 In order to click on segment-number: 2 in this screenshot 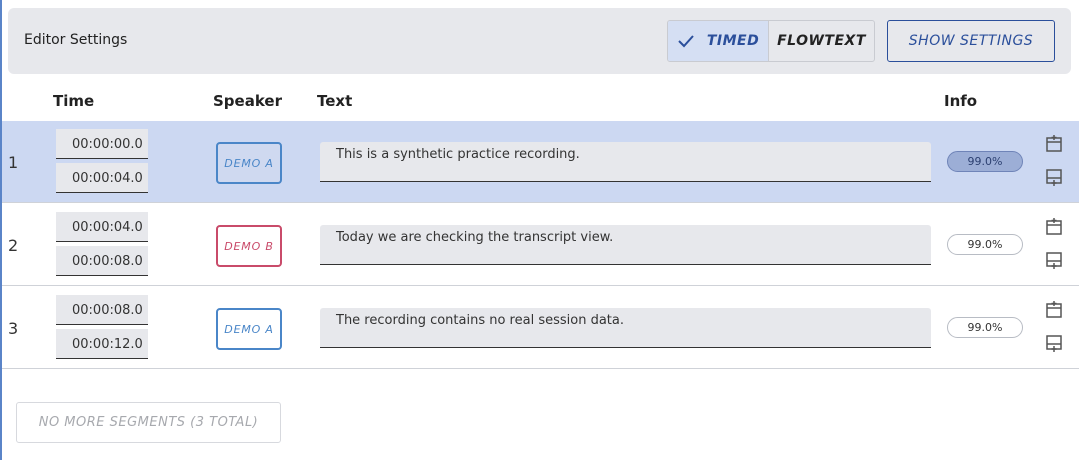, I will do `click(13, 245)`.